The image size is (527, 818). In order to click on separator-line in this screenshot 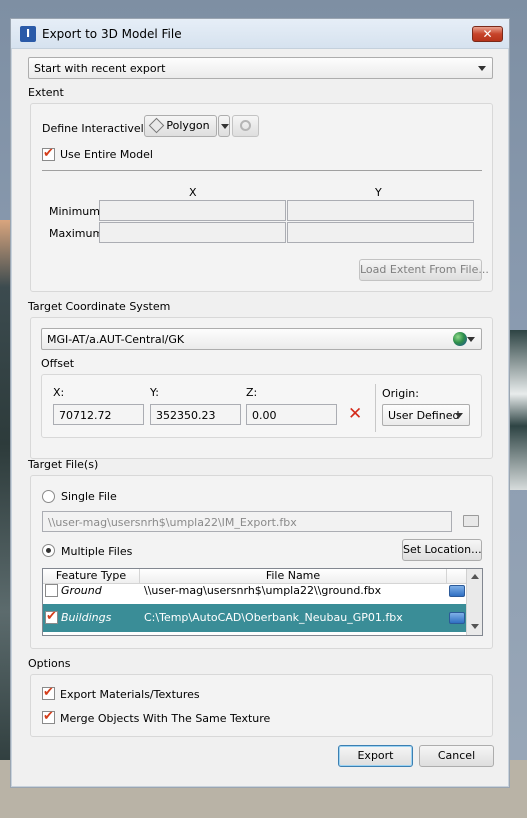, I will do `click(262, 170)`.